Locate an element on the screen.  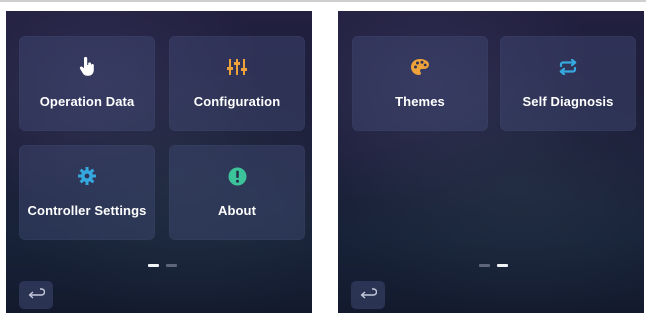
tile-label: Configuration is located at coordinates (237, 101).